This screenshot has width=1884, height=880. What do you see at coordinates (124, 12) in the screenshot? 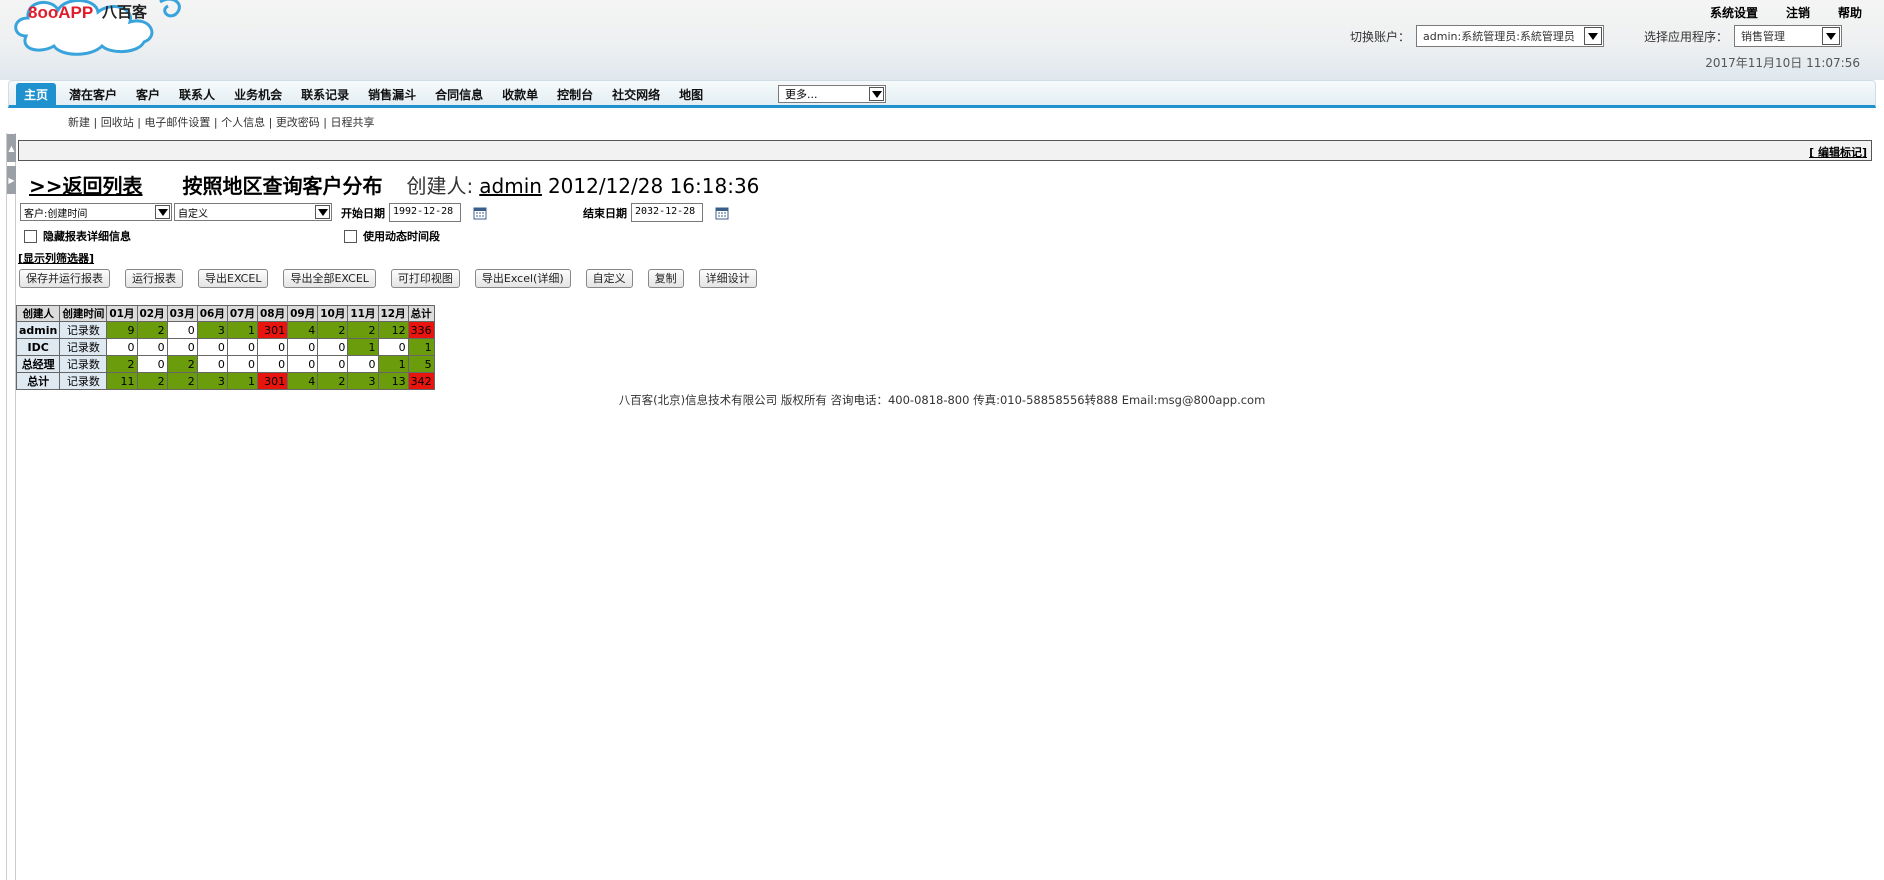
I see `svg-text: 八百客` at bounding box center [124, 12].